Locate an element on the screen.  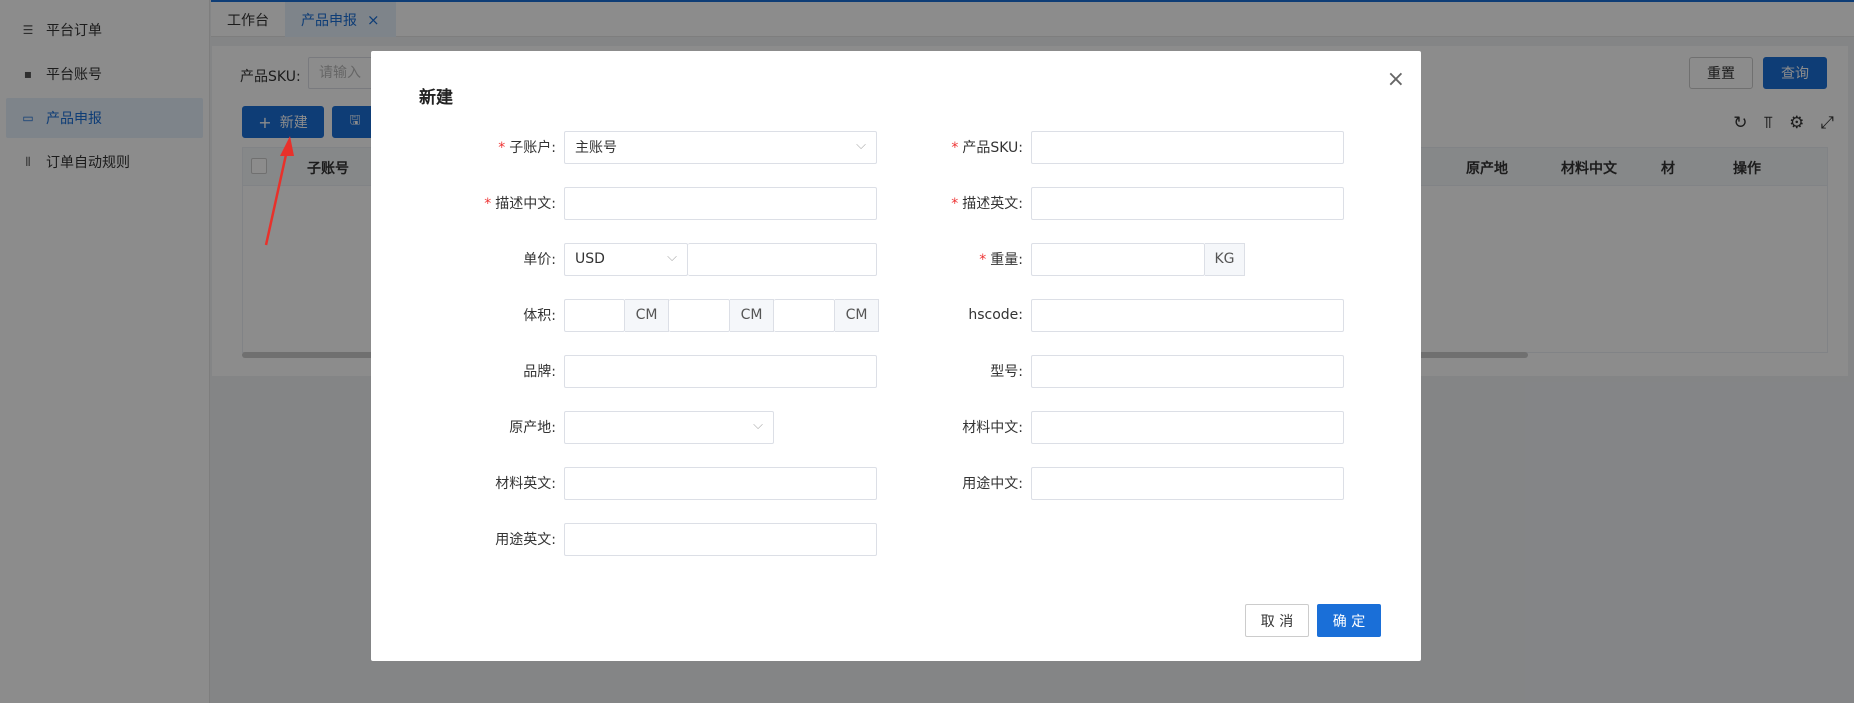
field-usage-cn: 用途中文: is located at coordinates (1101, 483).